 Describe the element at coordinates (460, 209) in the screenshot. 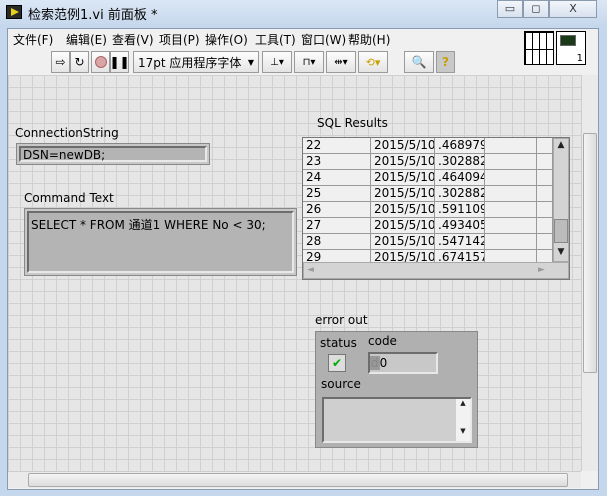

I see `table-cell: .591109` at that location.